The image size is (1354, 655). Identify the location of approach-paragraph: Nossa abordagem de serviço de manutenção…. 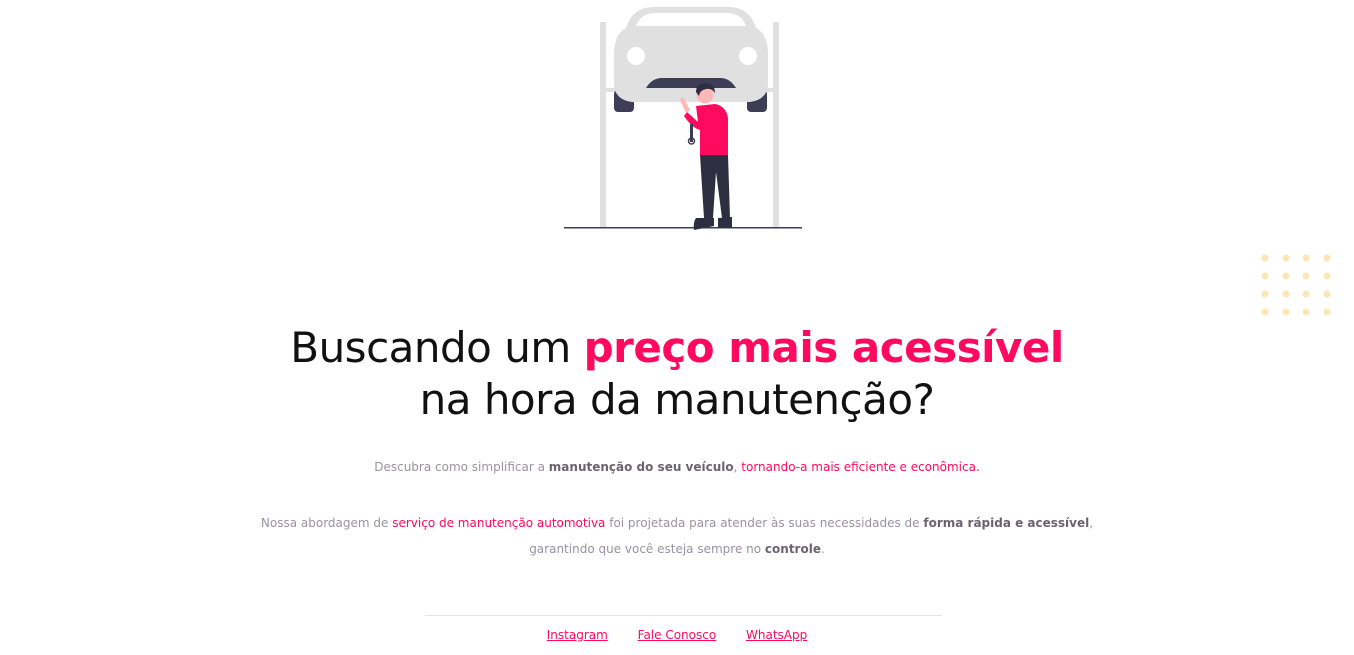
(677, 536).